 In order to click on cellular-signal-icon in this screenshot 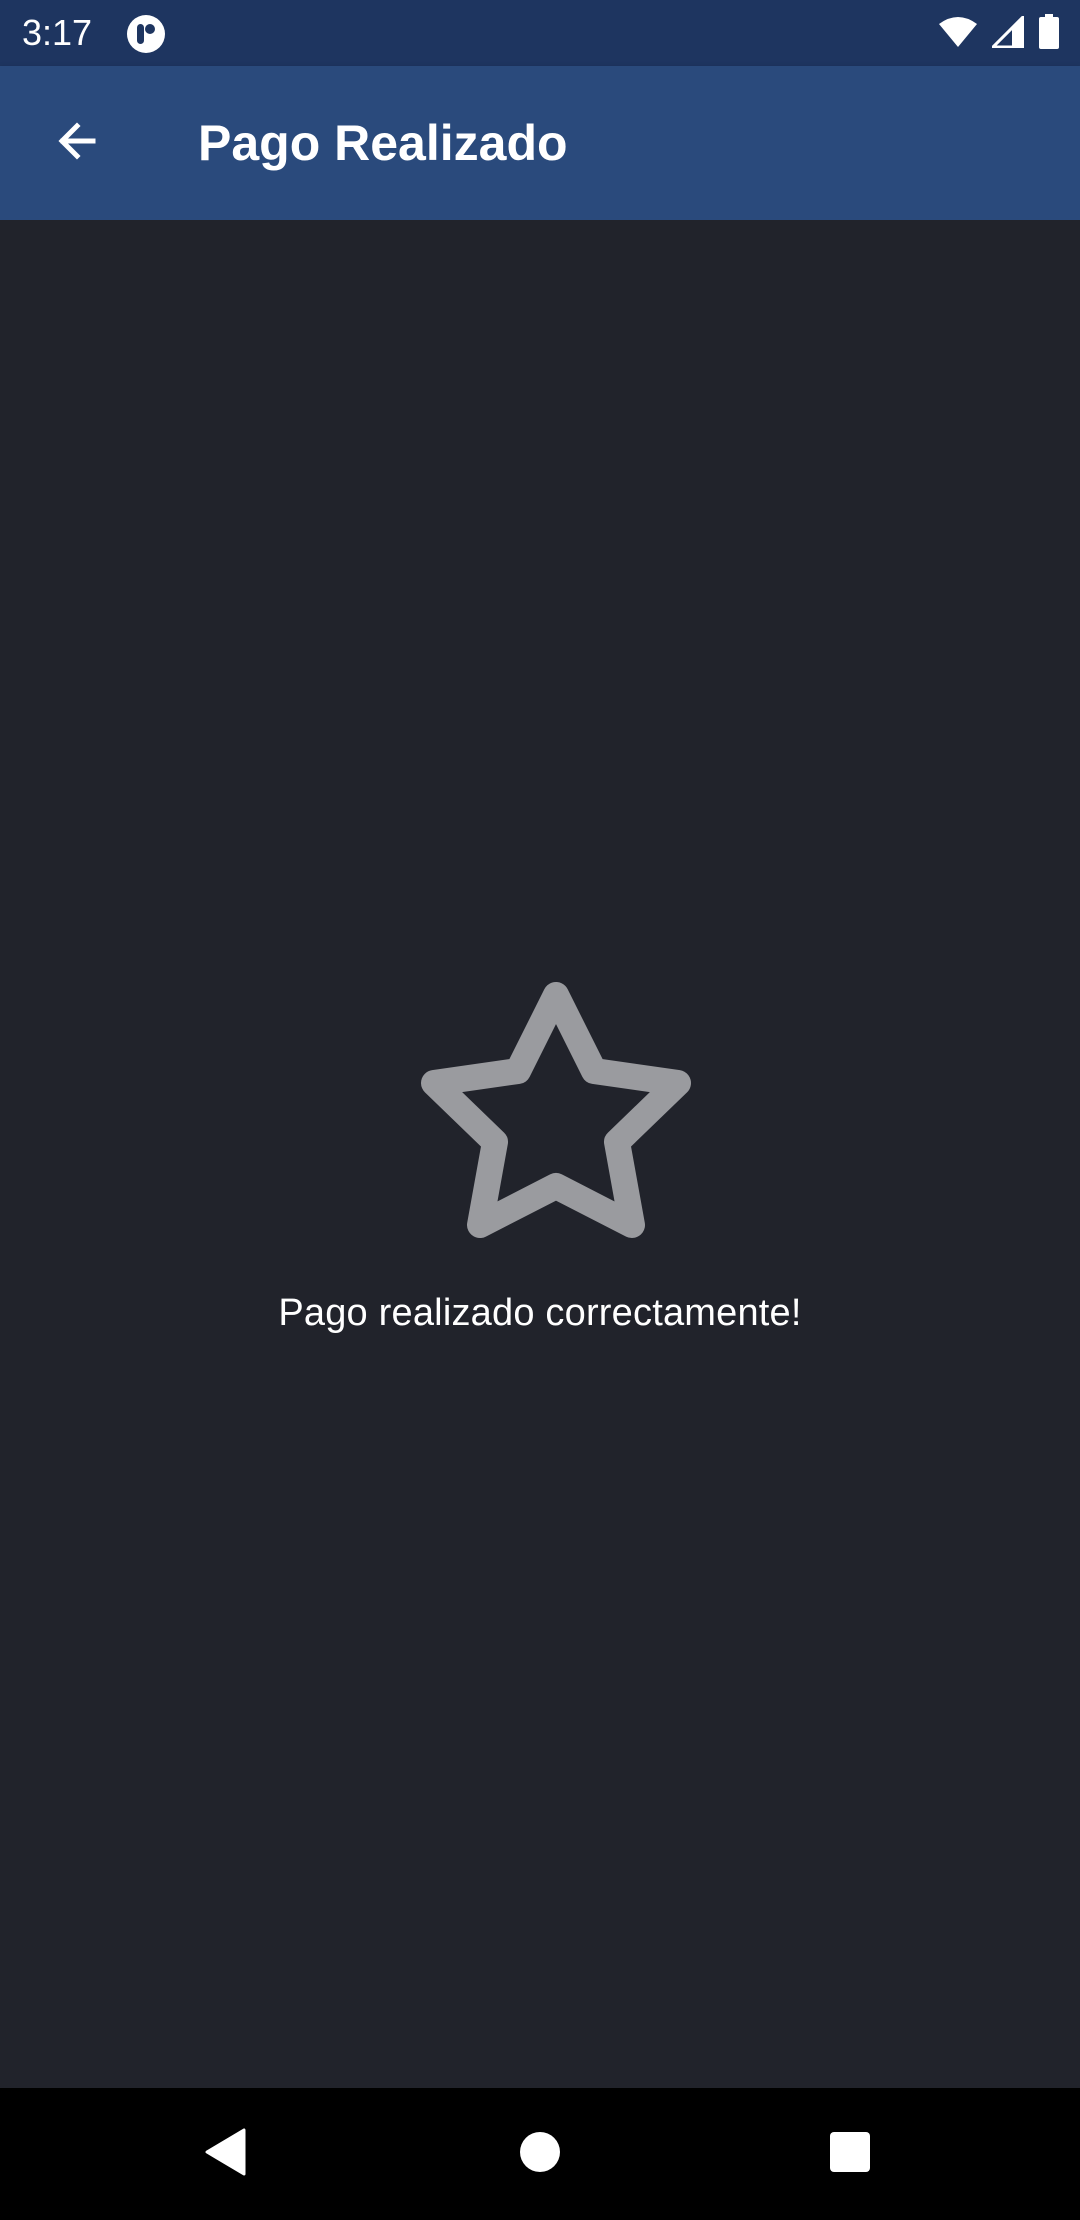, I will do `click(1007, 32)`.